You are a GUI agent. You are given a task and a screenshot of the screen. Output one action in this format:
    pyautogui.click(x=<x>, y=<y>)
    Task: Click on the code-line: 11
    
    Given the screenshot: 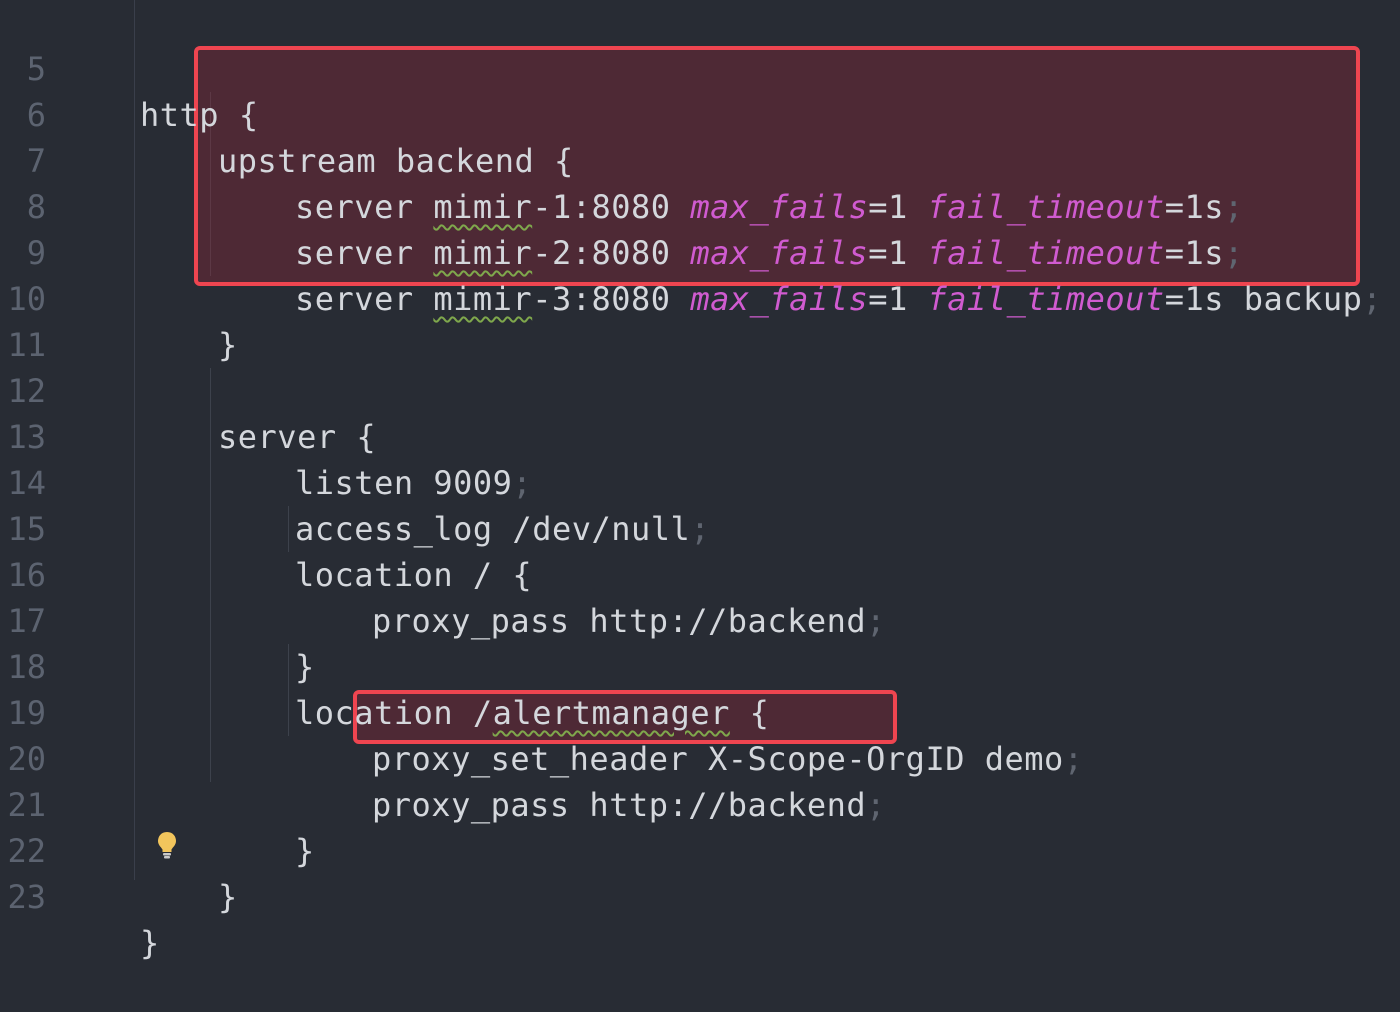 What is the action you would take?
    pyautogui.click(x=700, y=320)
    